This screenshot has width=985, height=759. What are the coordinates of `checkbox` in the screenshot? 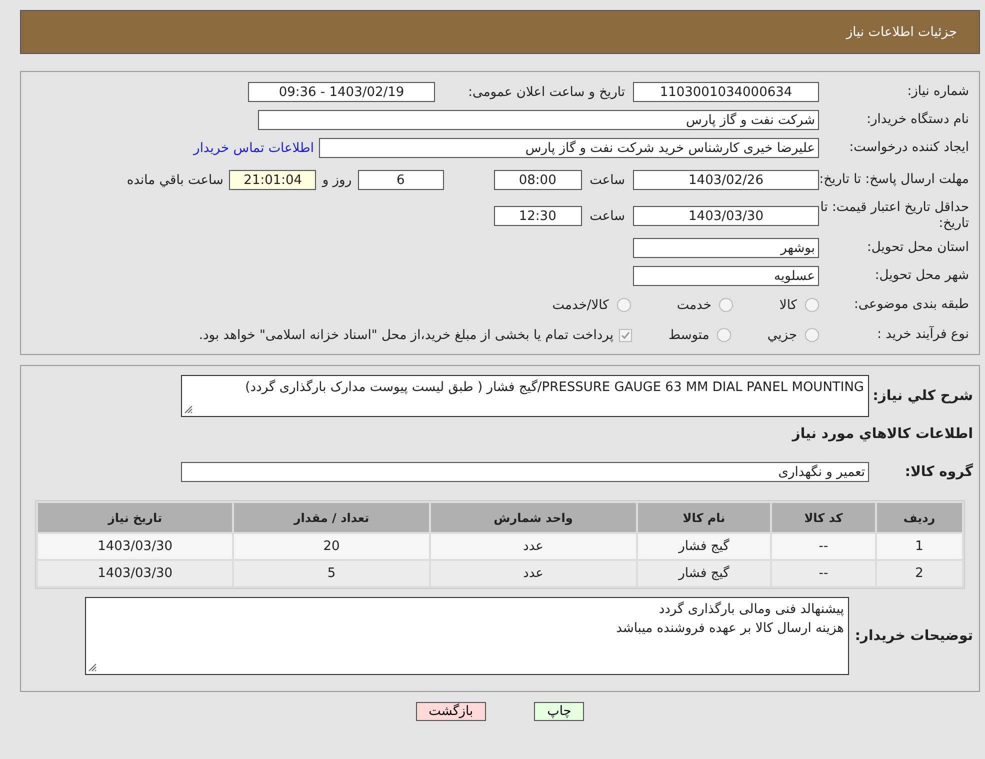 It's located at (625, 335).